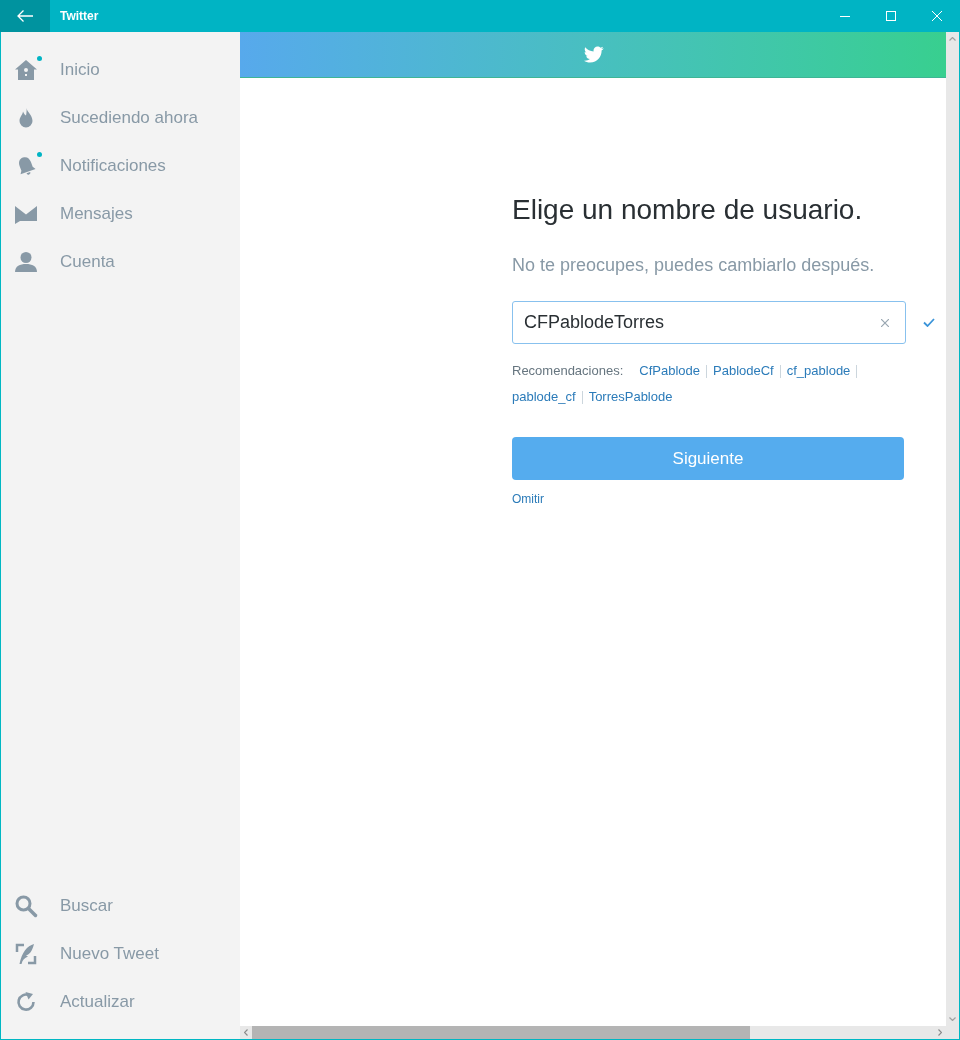 The height and width of the screenshot is (1040, 960). Describe the element at coordinates (26, 954) in the screenshot. I see `feather-icon` at that location.